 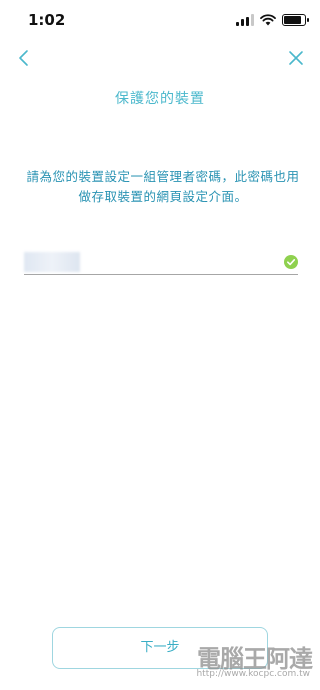 I want to click on password-field, so click(x=161, y=263).